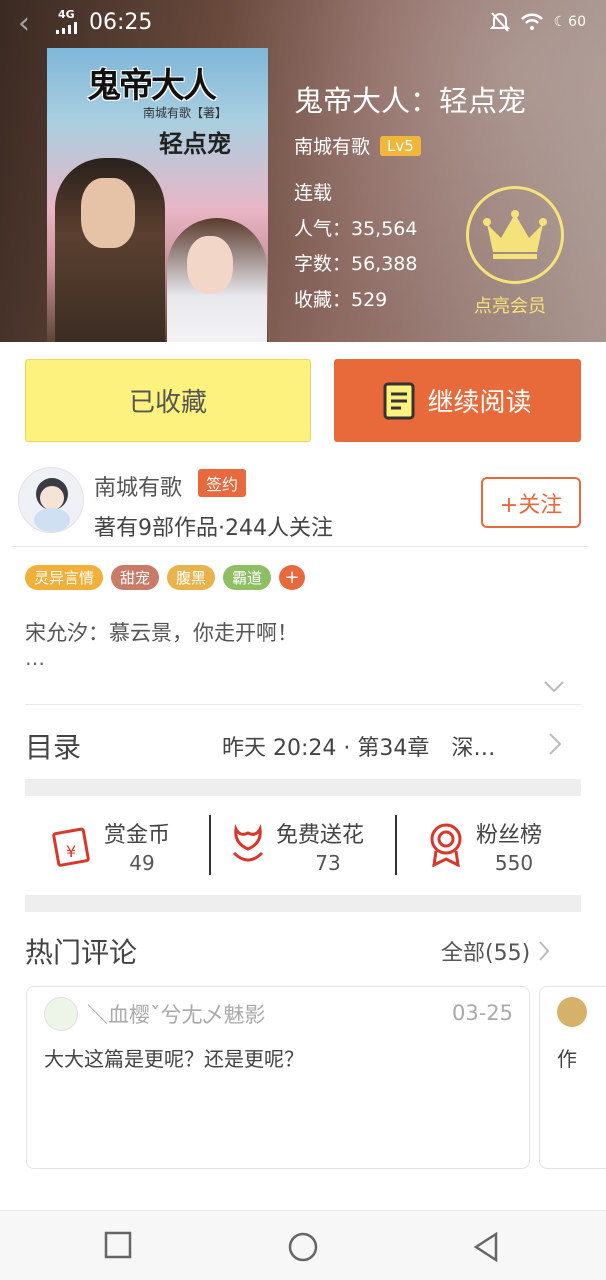 The image size is (606, 1280). I want to click on add-tag-button: +, so click(292, 577).